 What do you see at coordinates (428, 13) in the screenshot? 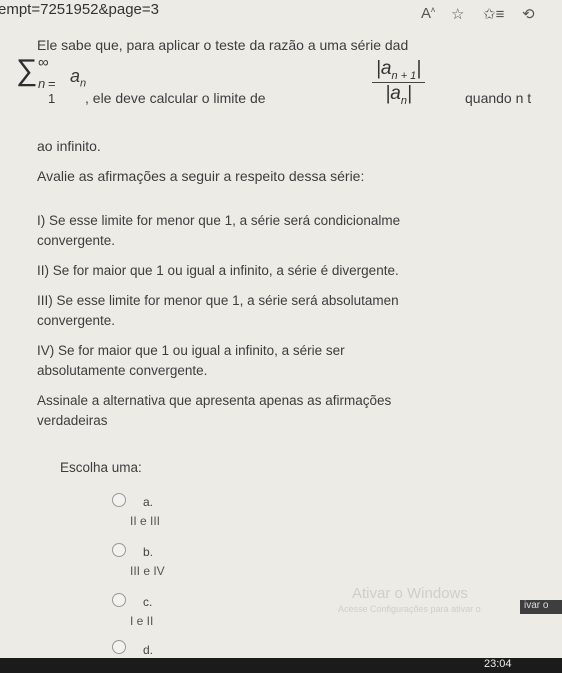
I see `text-size-icon: Aʌ` at bounding box center [428, 13].